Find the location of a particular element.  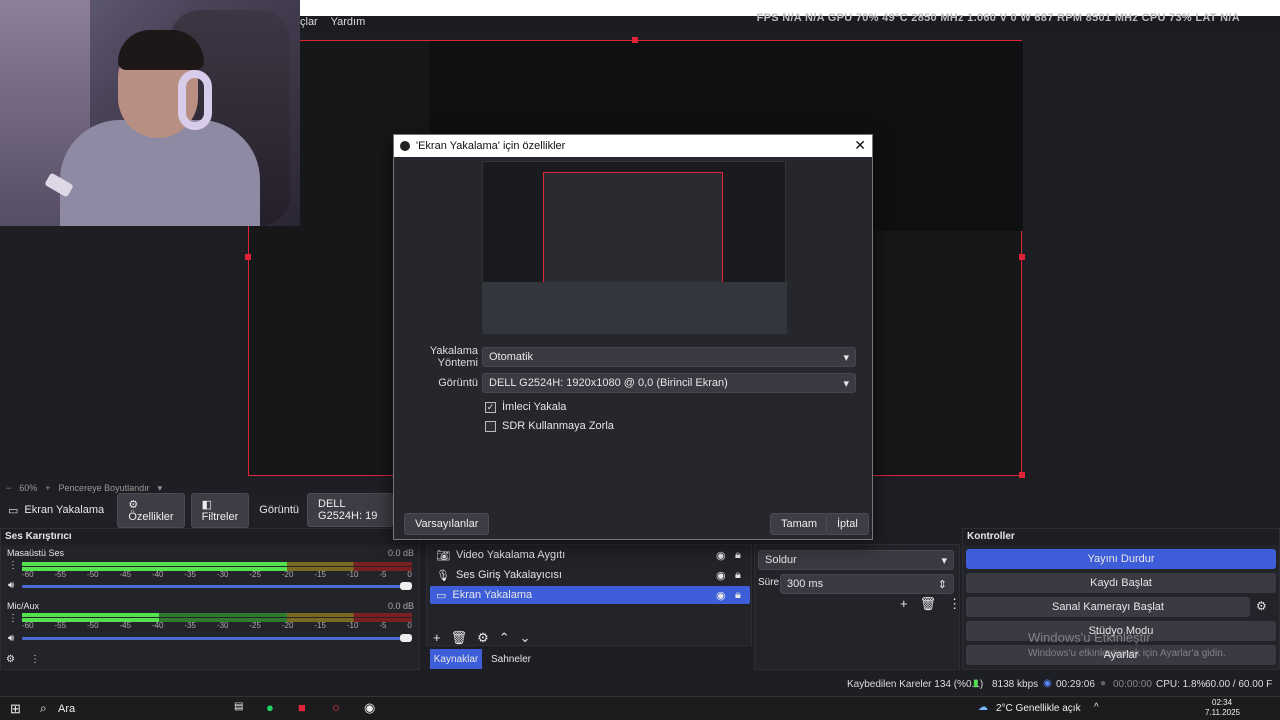

capture-cursor-checkbox: ✓ İmleci Yakala is located at coordinates (525, 407).